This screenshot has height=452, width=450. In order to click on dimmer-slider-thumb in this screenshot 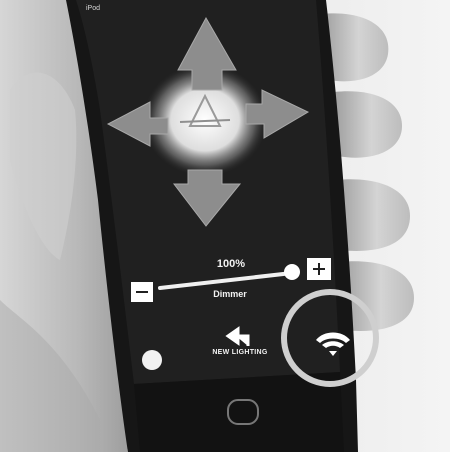, I will do `click(292, 272)`.